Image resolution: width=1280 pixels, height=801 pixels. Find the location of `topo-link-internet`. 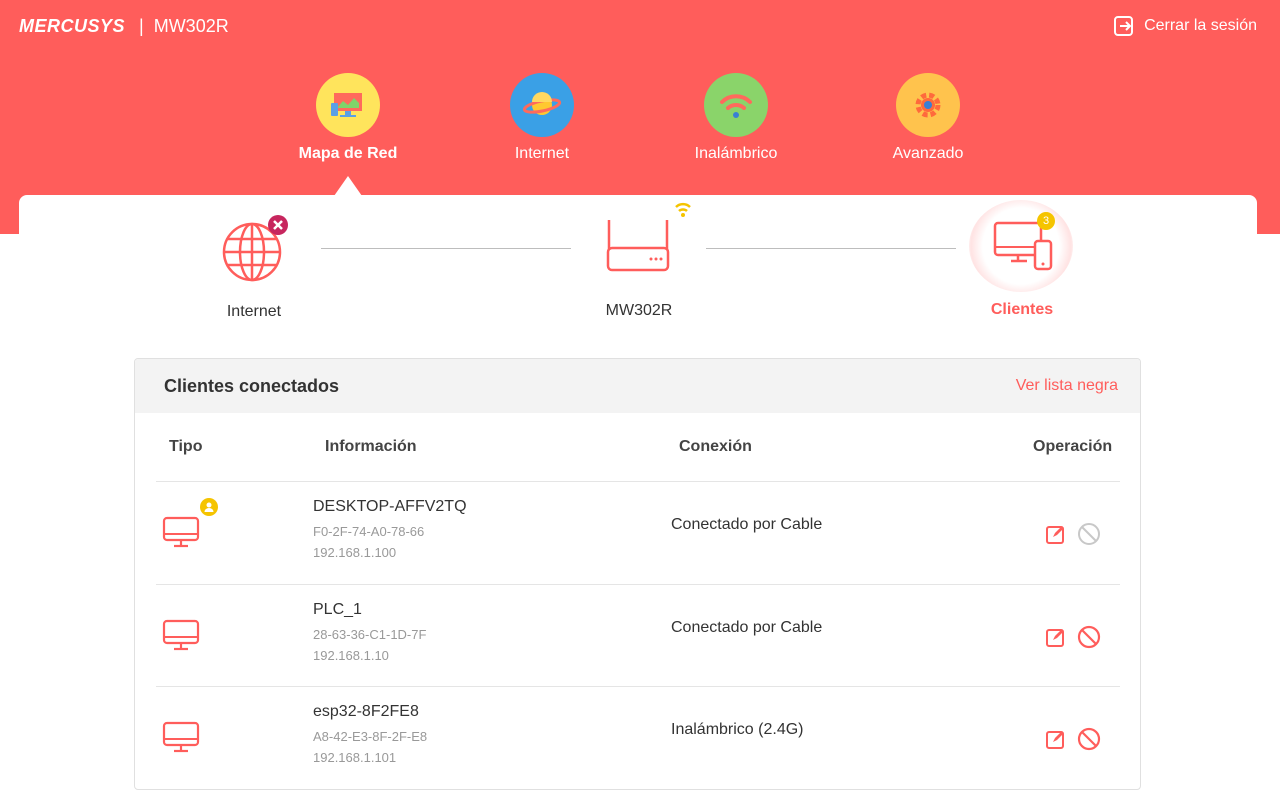

topo-link-internet is located at coordinates (446, 248).